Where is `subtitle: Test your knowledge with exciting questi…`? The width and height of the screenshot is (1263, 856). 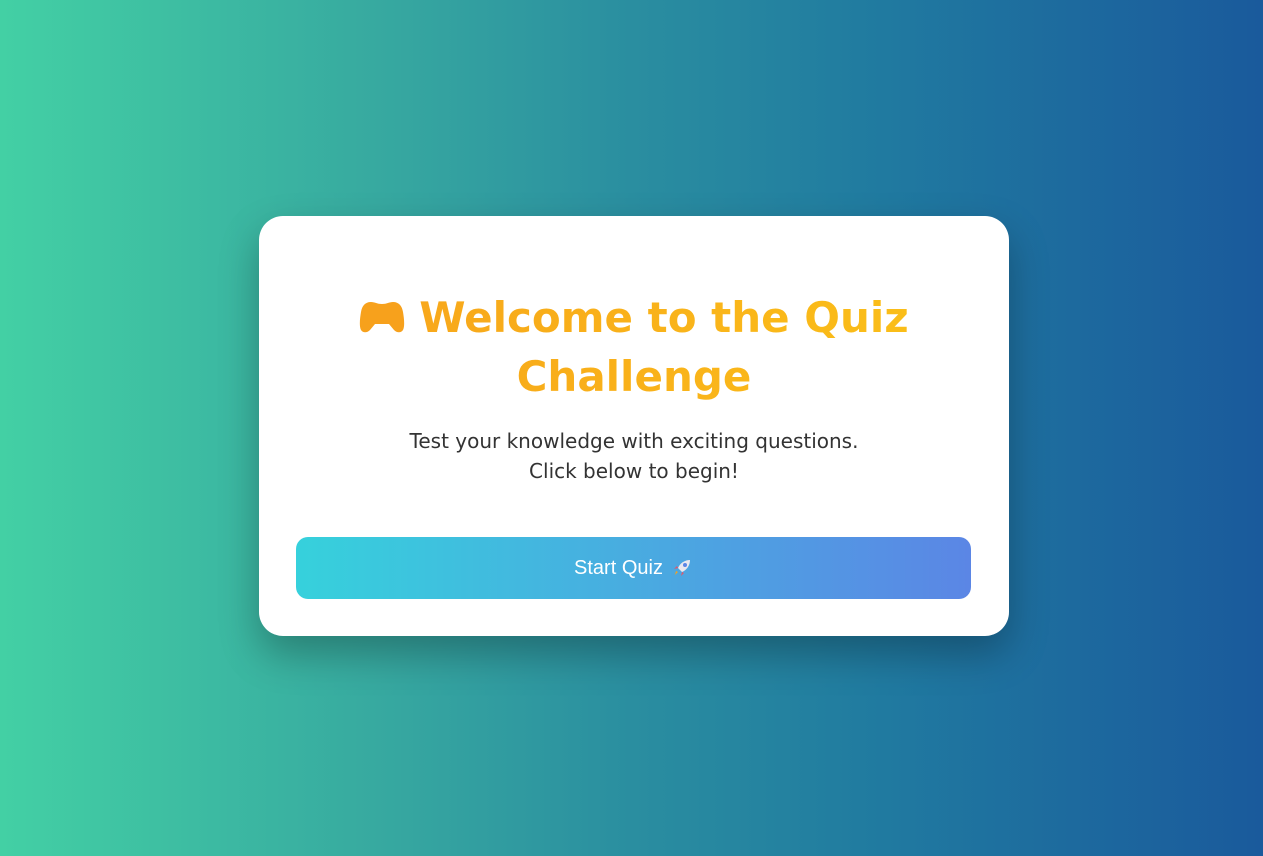
subtitle: Test your knowledge with exciting questi… is located at coordinates (634, 456).